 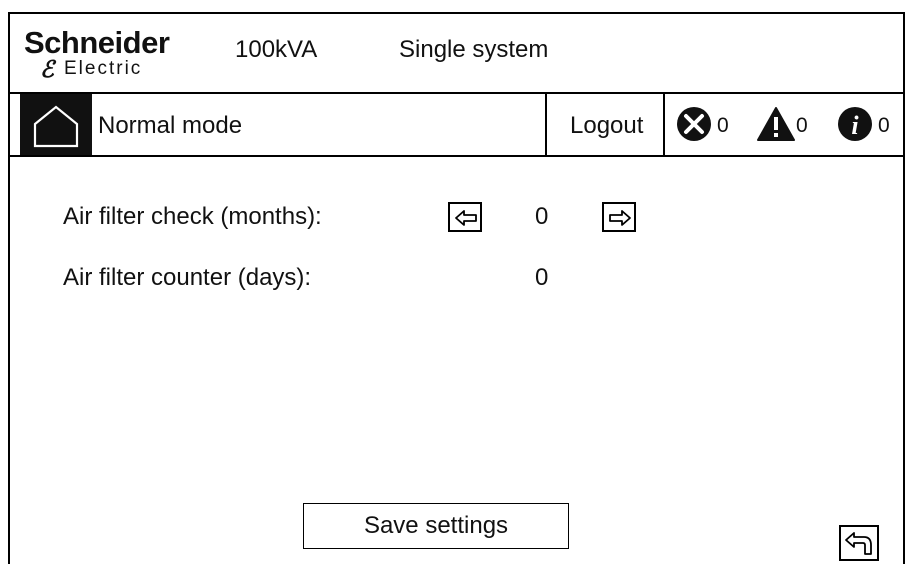 I want to click on home-icon, so click(x=56, y=126).